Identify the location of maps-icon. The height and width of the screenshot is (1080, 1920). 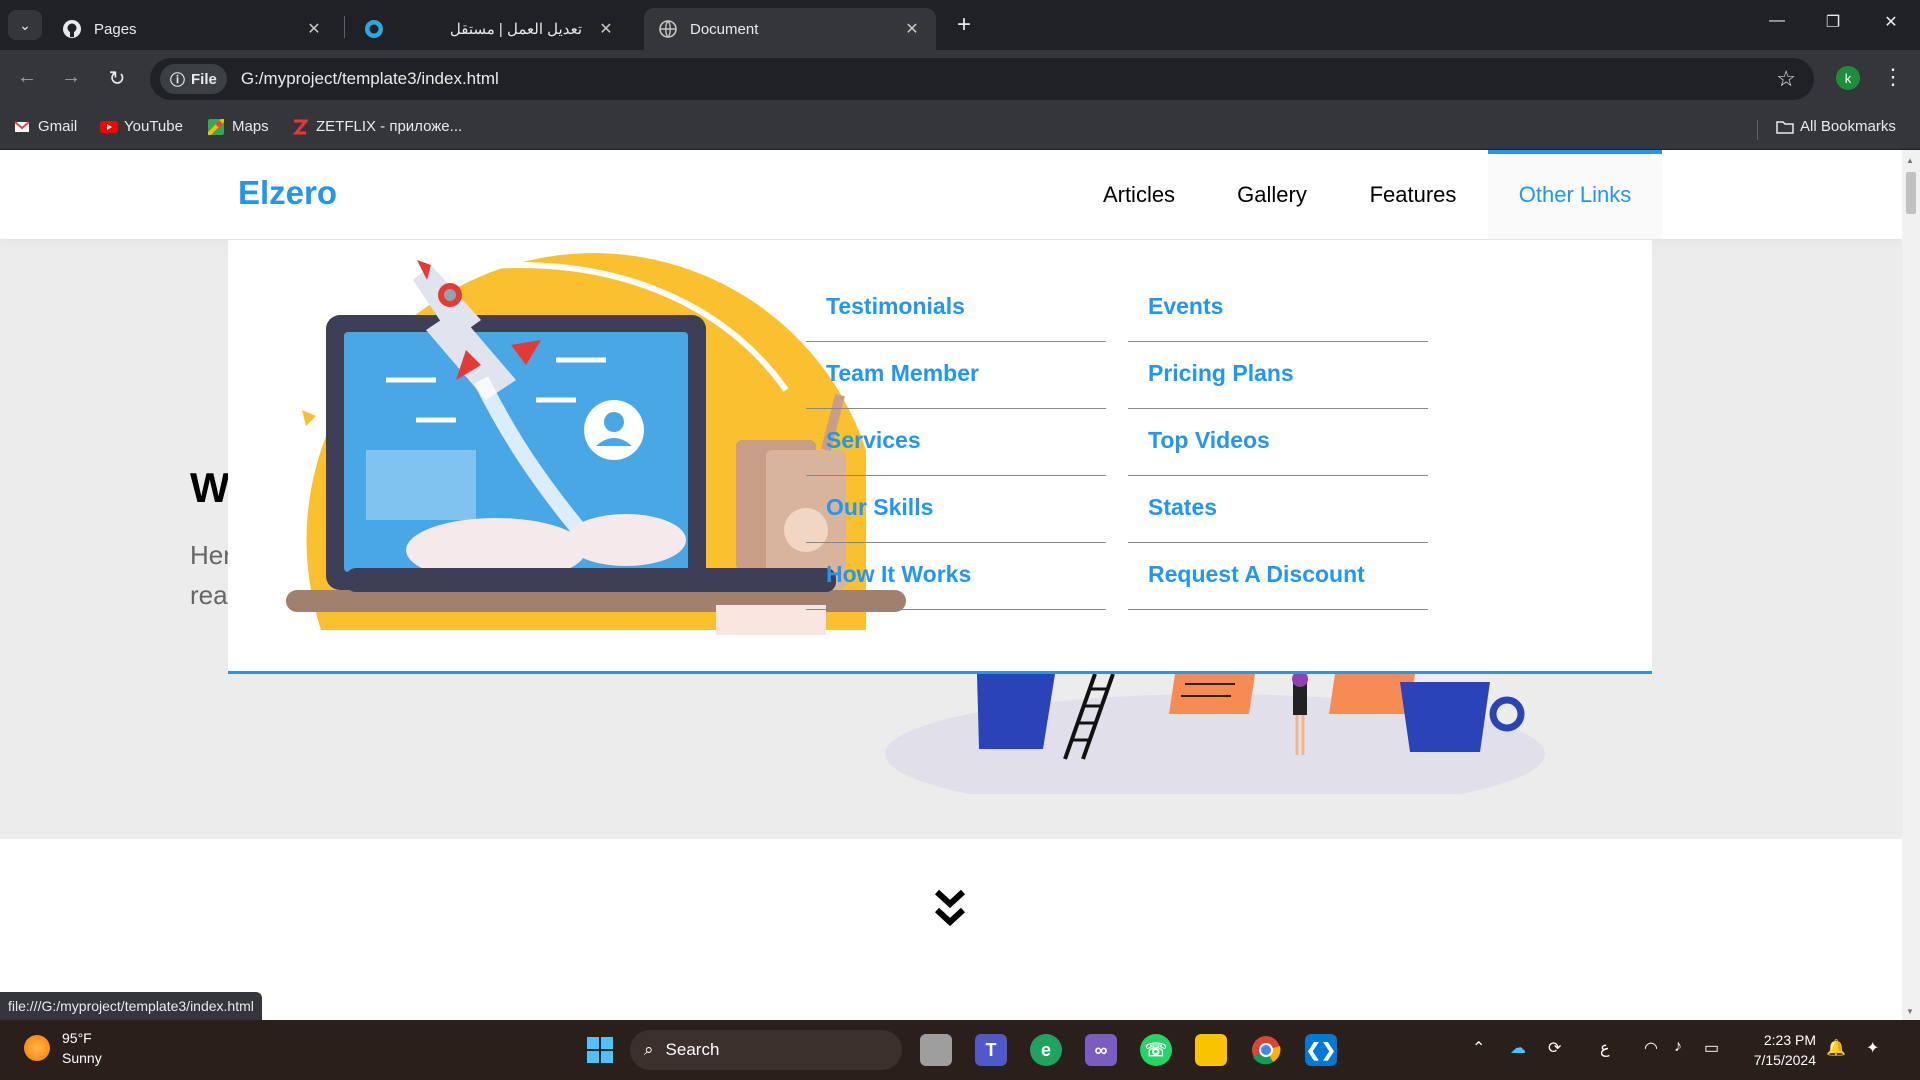
(216, 126).